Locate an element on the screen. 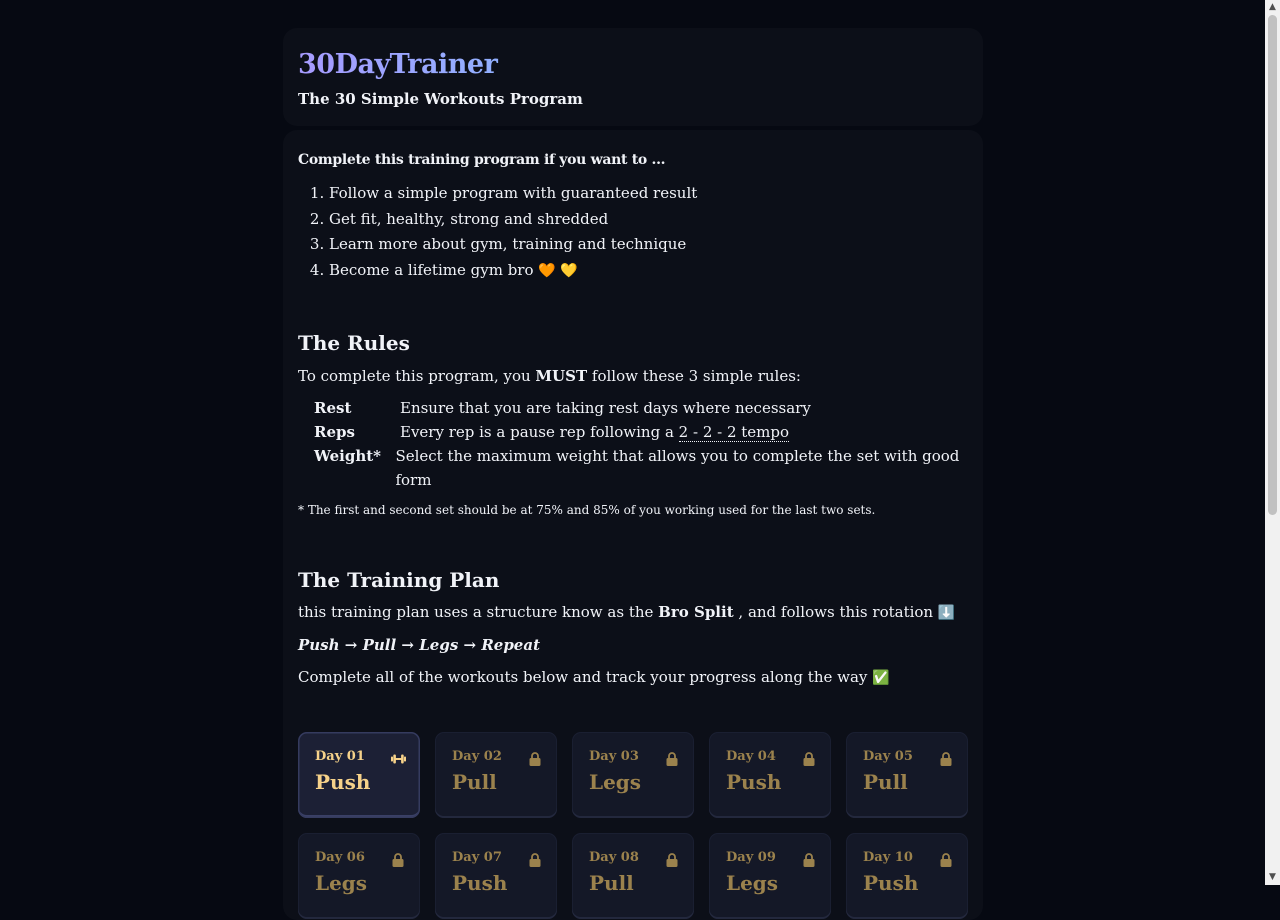 Image resolution: width=1280 pixels, height=920 pixels. down-arrow-emoji: ⬇️ is located at coordinates (946, 613).